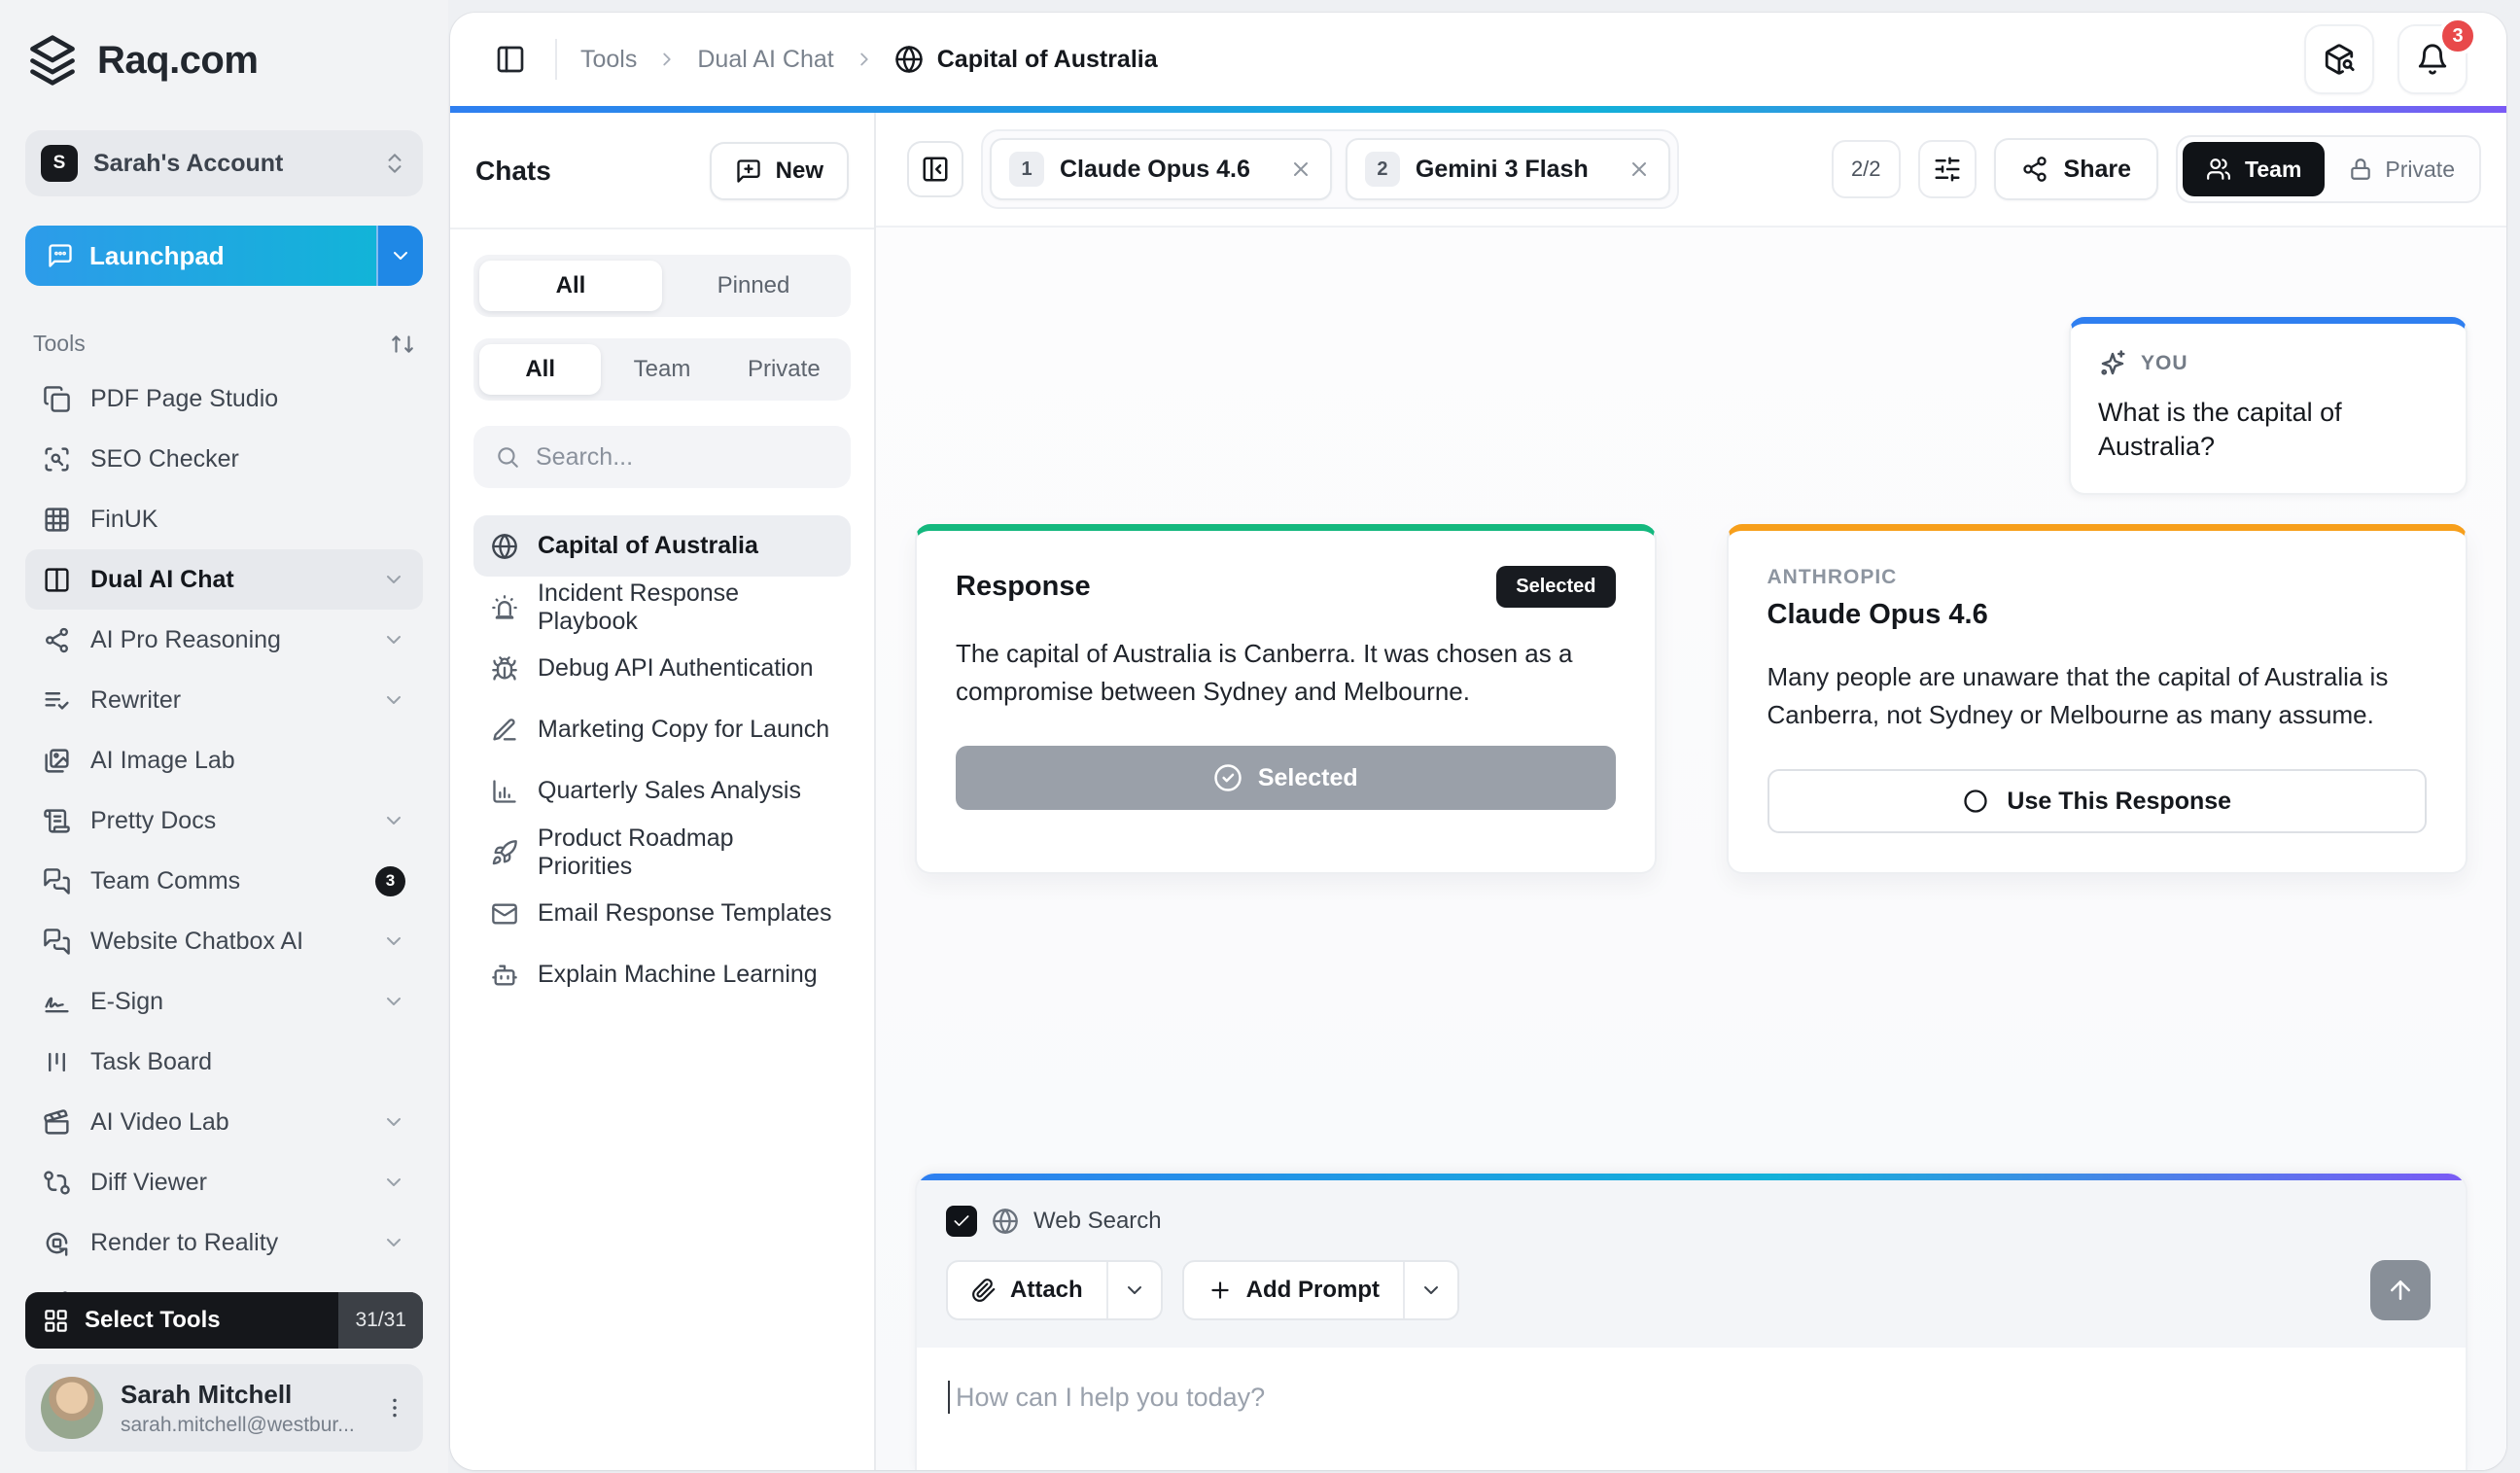 The image size is (2520, 1473). What do you see at coordinates (2034, 169) in the screenshot?
I see `share-icon` at bounding box center [2034, 169].